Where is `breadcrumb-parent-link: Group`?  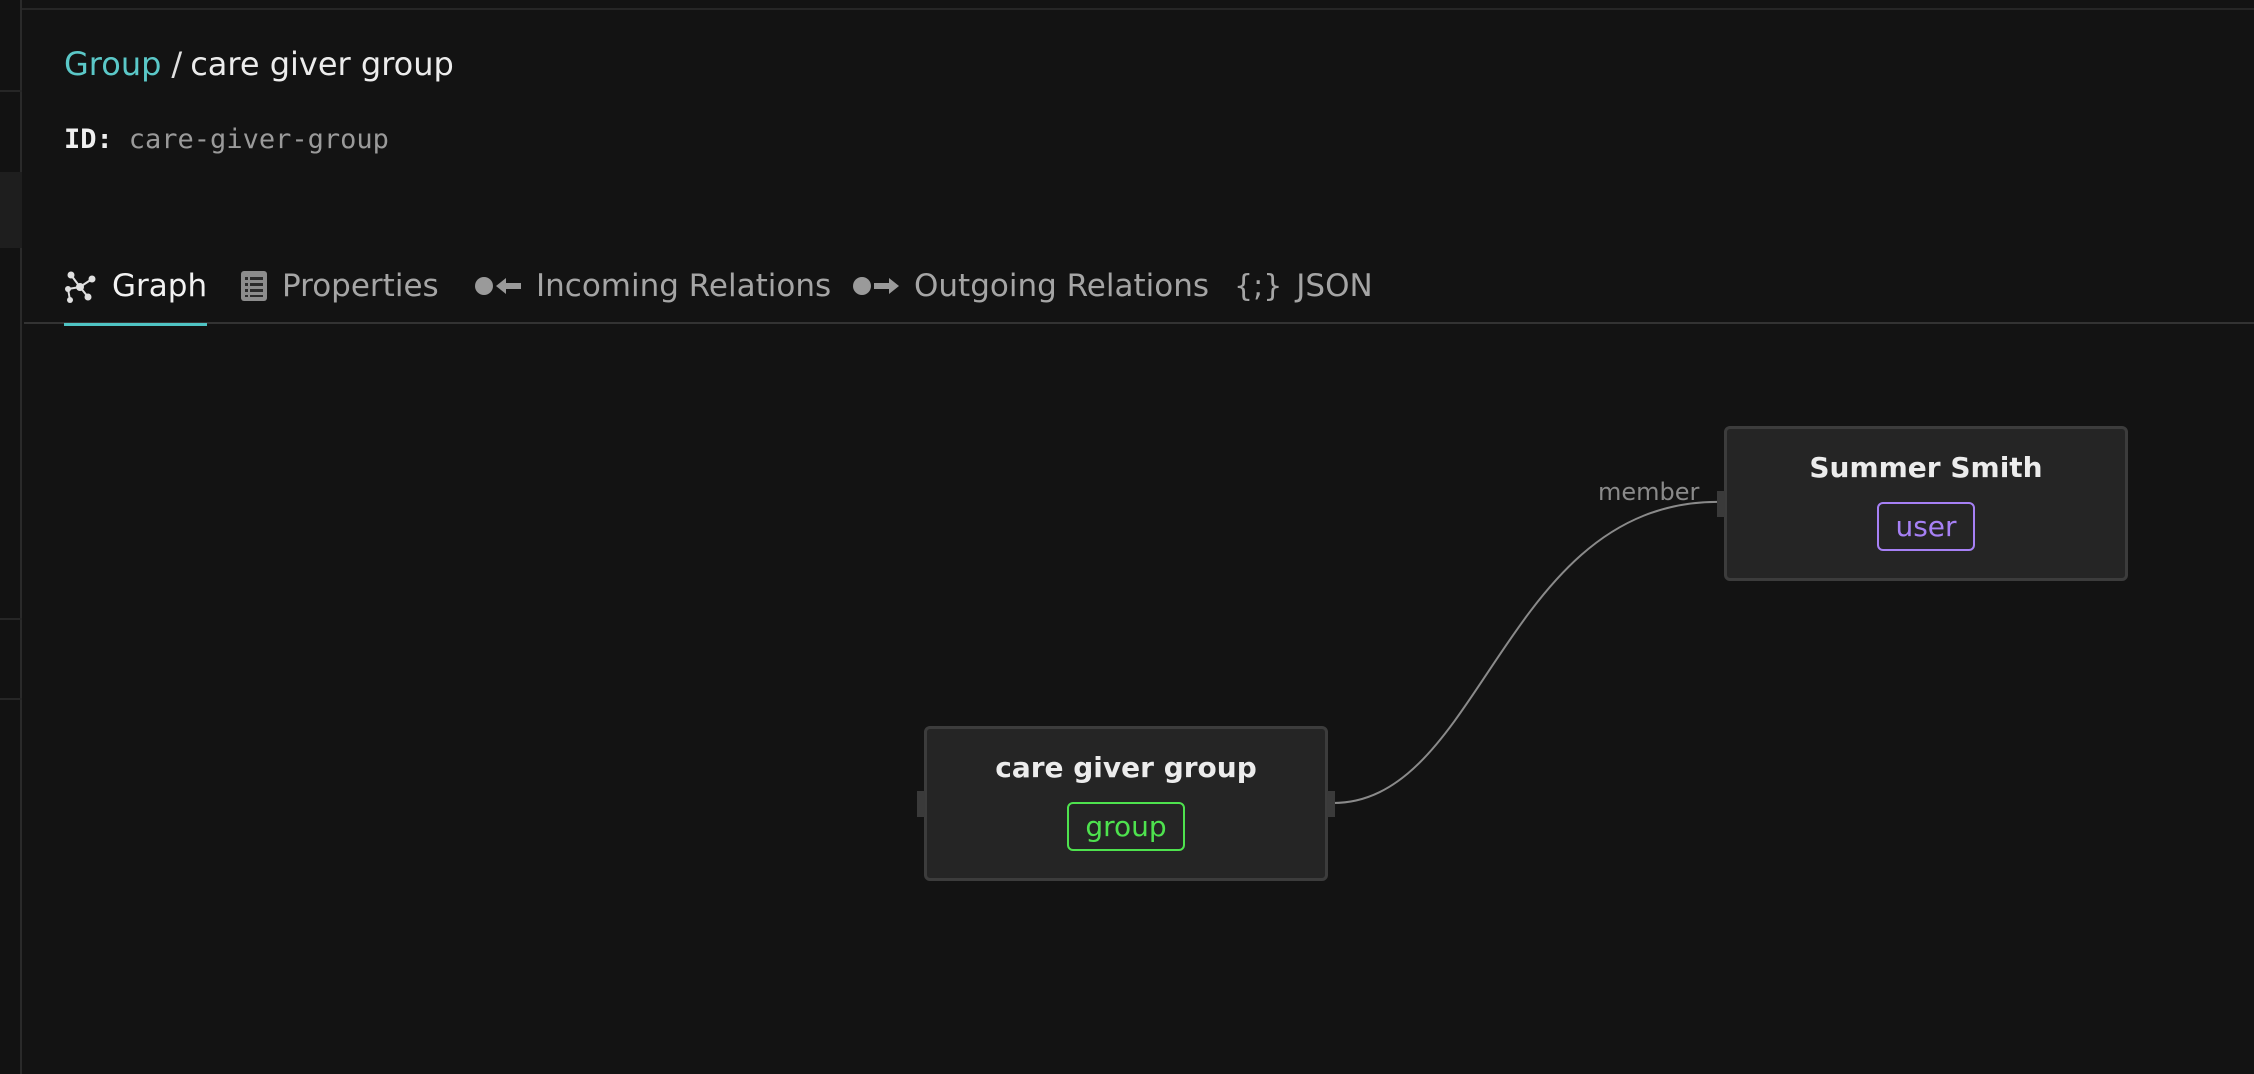 breadcrumb-parent-link: Group is located at coordinates (112, 64).